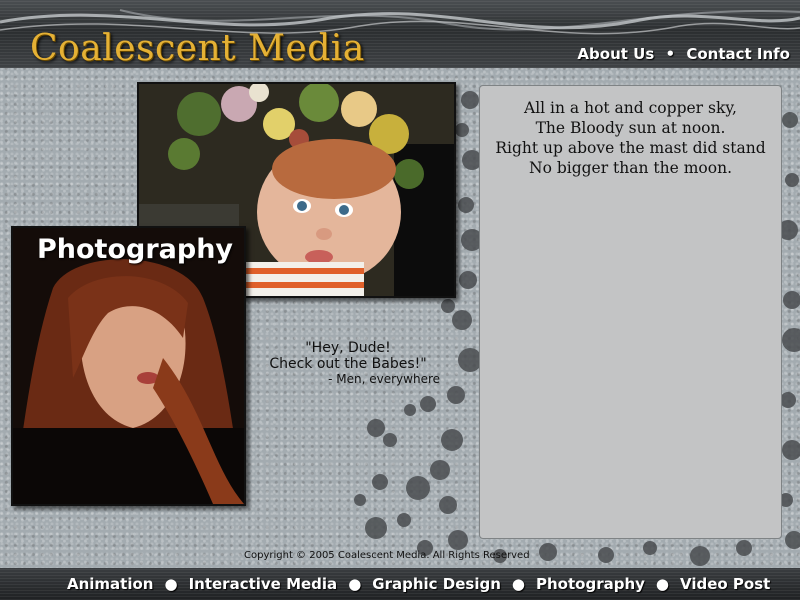 This screenshot has height=600, width=800. Describe the element at coordinates (348, 364) in the screenshot. I see `quote-line-2: Check out the Babes!"` at that location.